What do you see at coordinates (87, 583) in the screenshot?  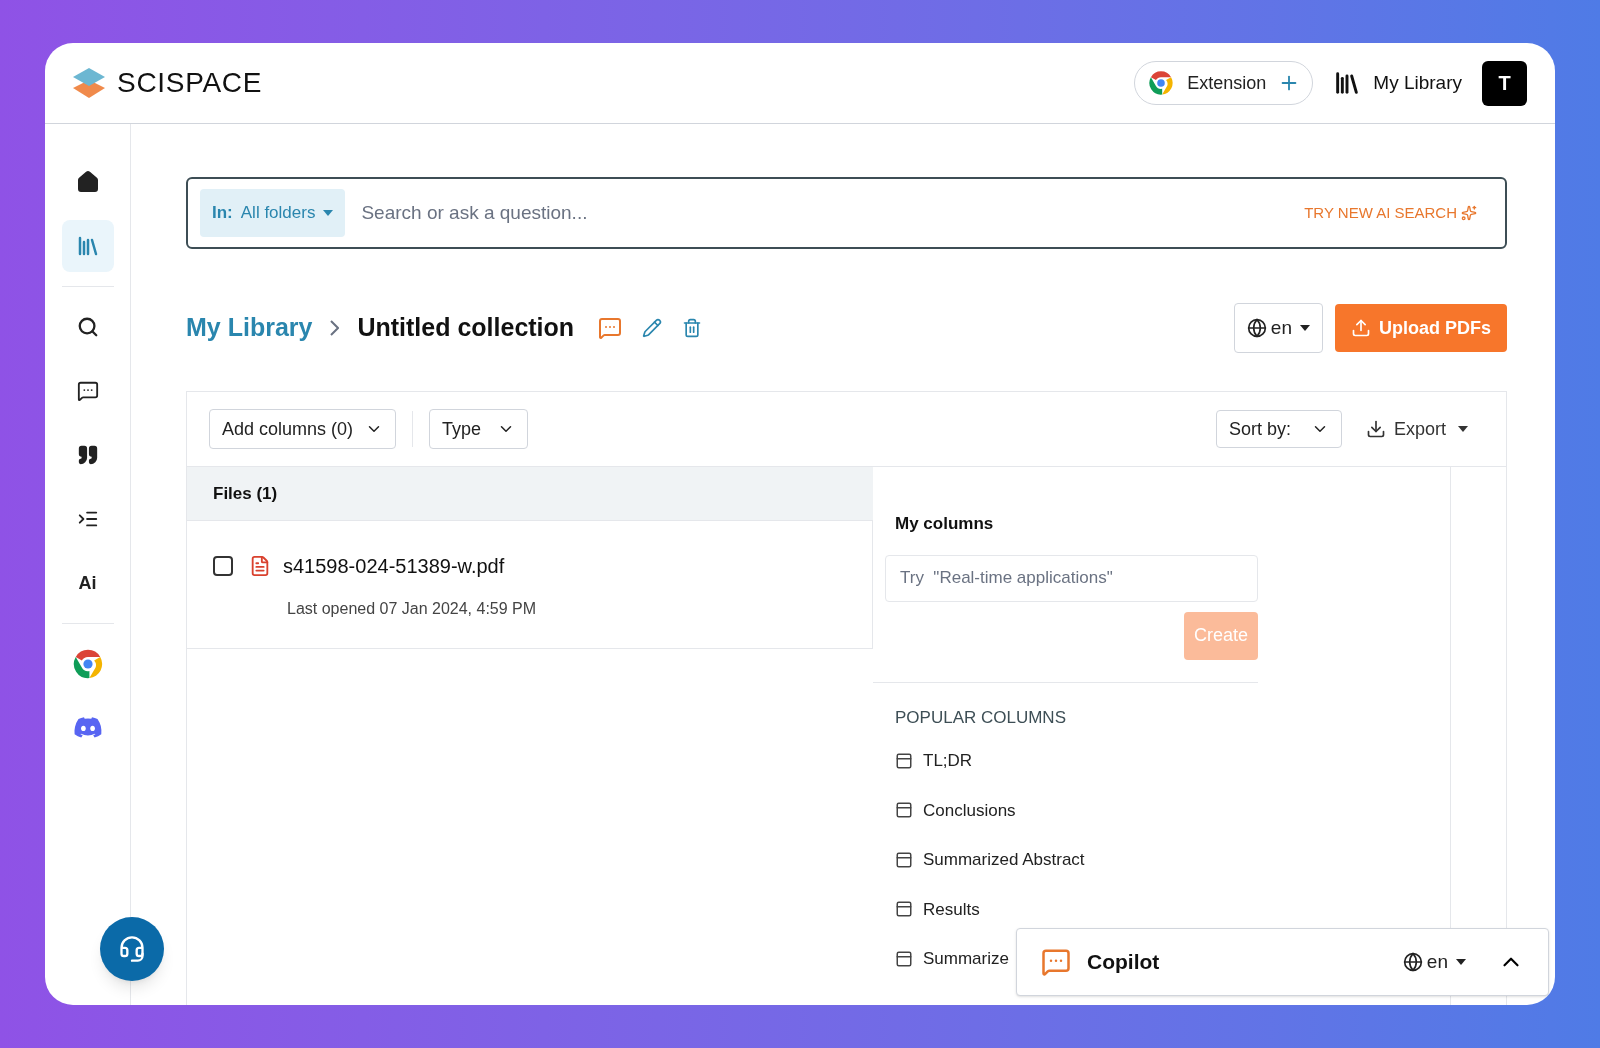 I see `ai-search-icon: Ai` at bounding box center [87, 583].